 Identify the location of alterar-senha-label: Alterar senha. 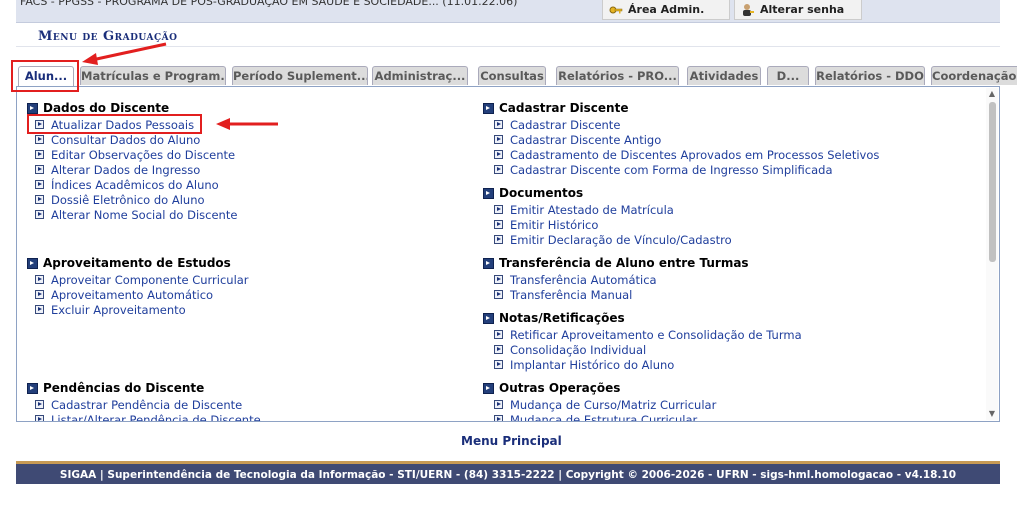
(802, 9).